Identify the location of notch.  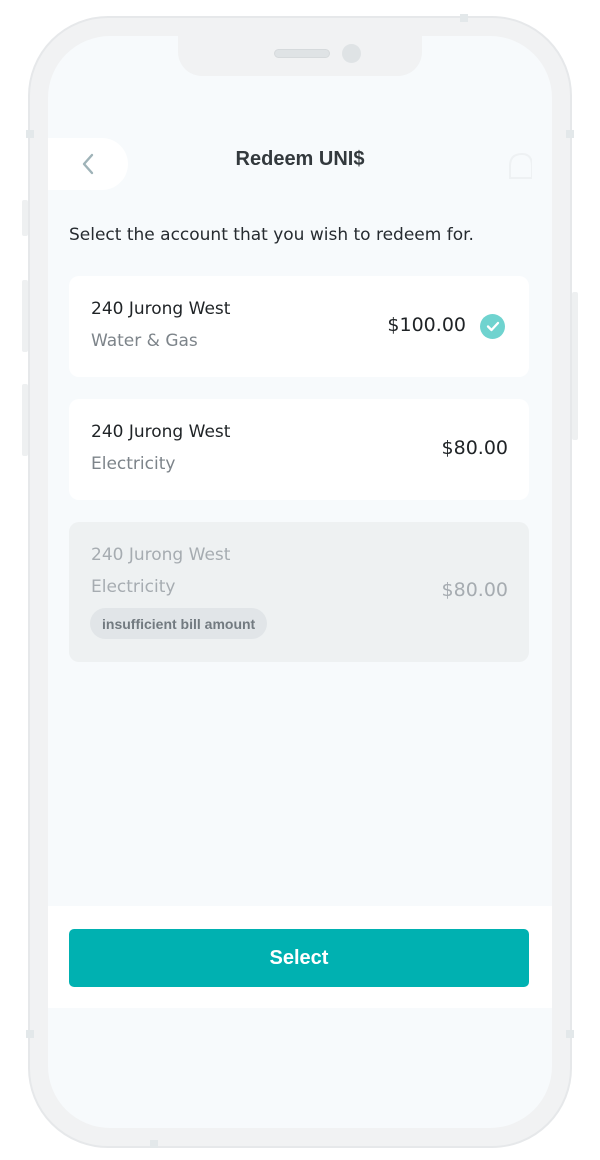
(300, 56).